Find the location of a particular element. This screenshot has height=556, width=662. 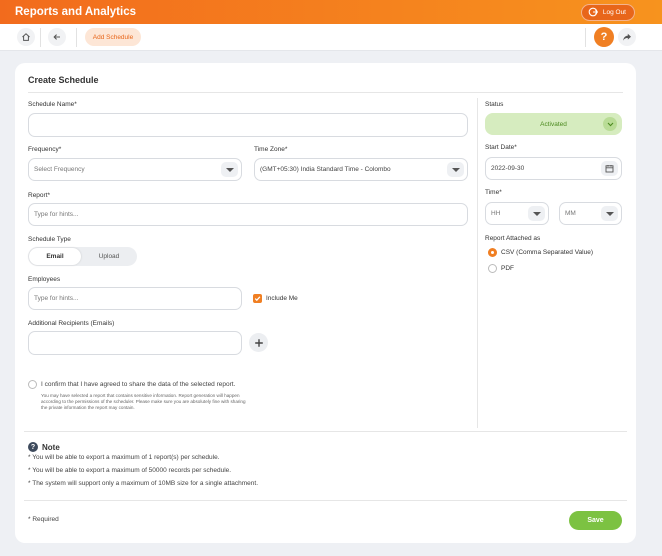

pdf-option-label: PDF is located at coordinates (507, 268).